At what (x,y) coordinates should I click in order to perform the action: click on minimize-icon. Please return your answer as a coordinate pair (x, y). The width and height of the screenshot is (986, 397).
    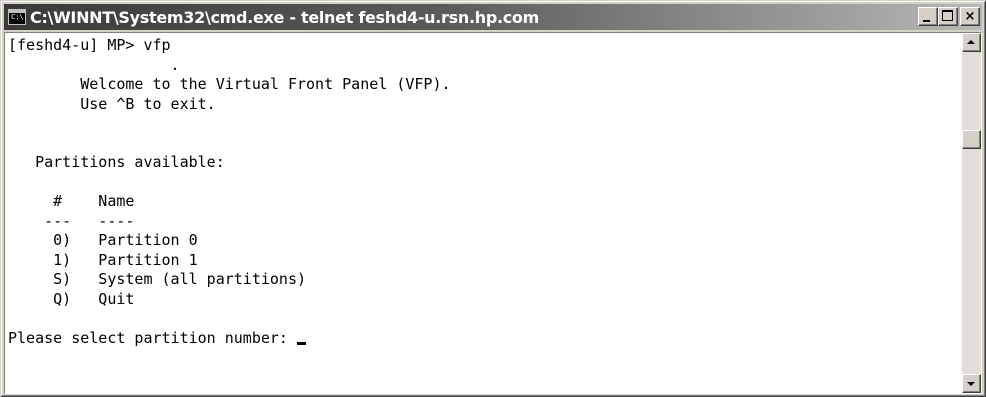
    Looking at the image, I should click on (926, 21).